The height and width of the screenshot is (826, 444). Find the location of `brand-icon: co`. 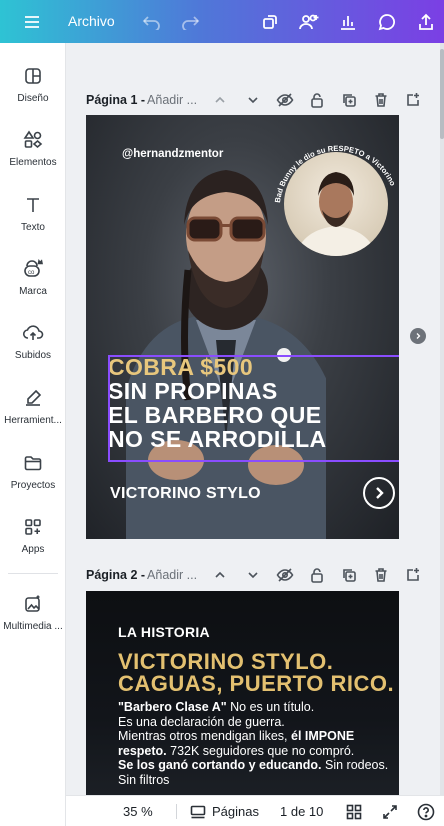

brand-icon: co is located at coordinates (33, 269).